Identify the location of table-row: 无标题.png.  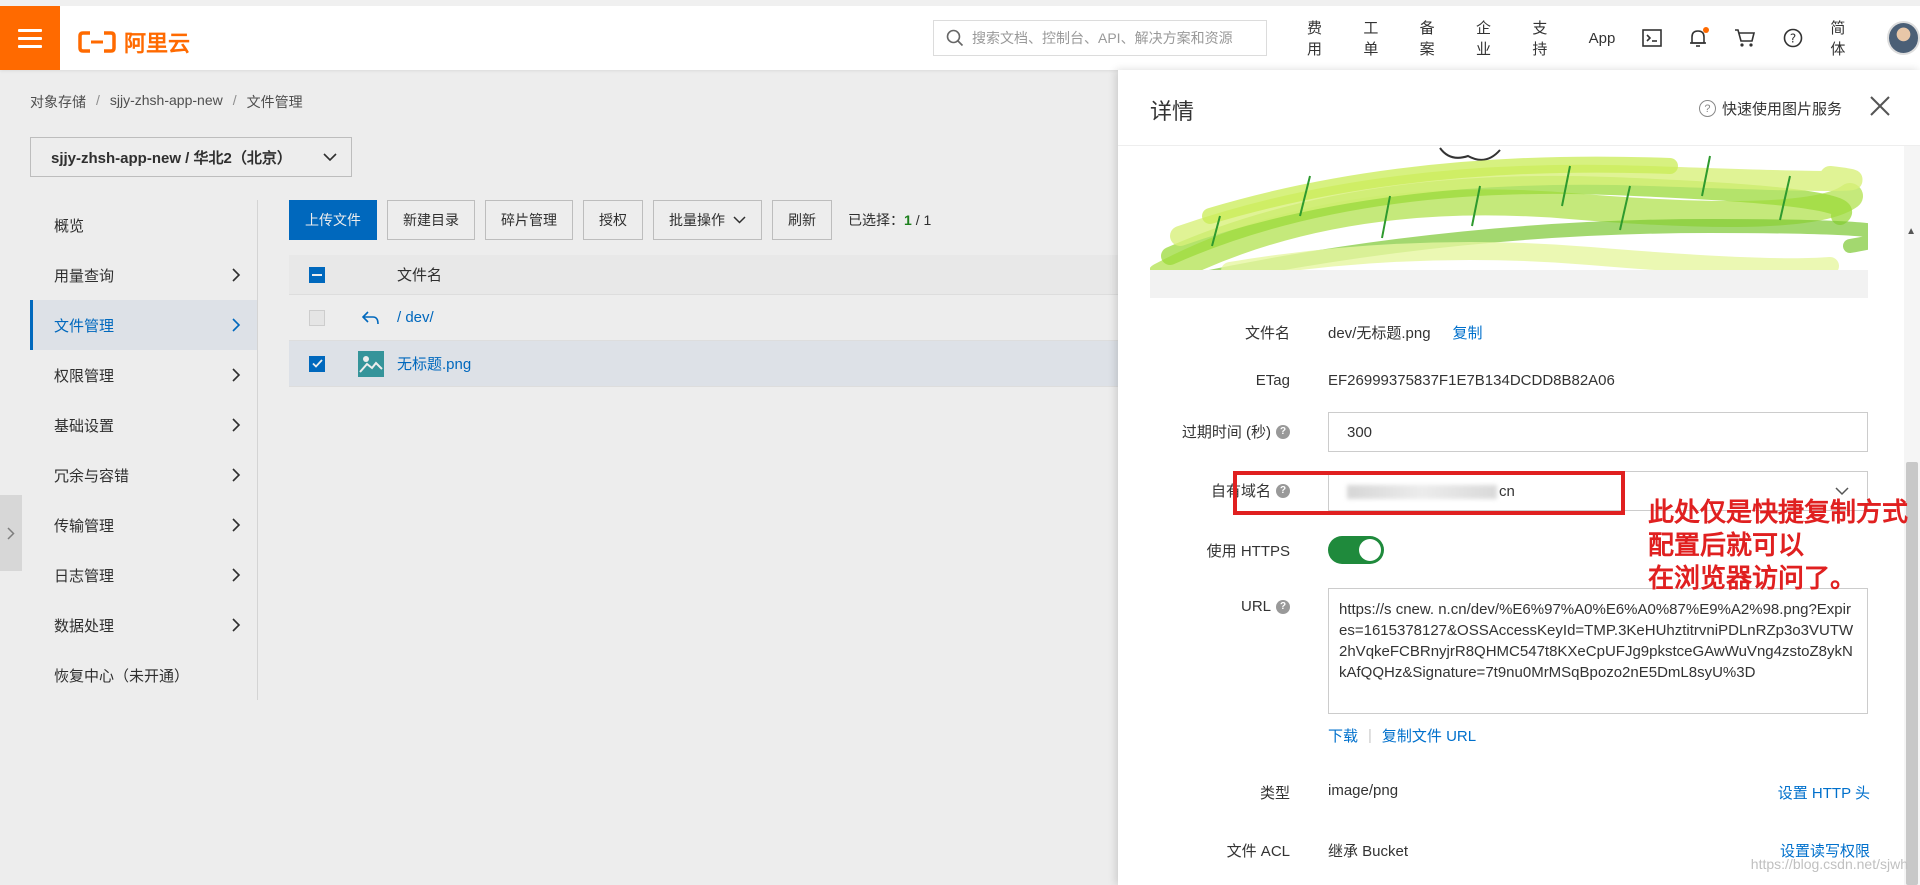
(704, 364).